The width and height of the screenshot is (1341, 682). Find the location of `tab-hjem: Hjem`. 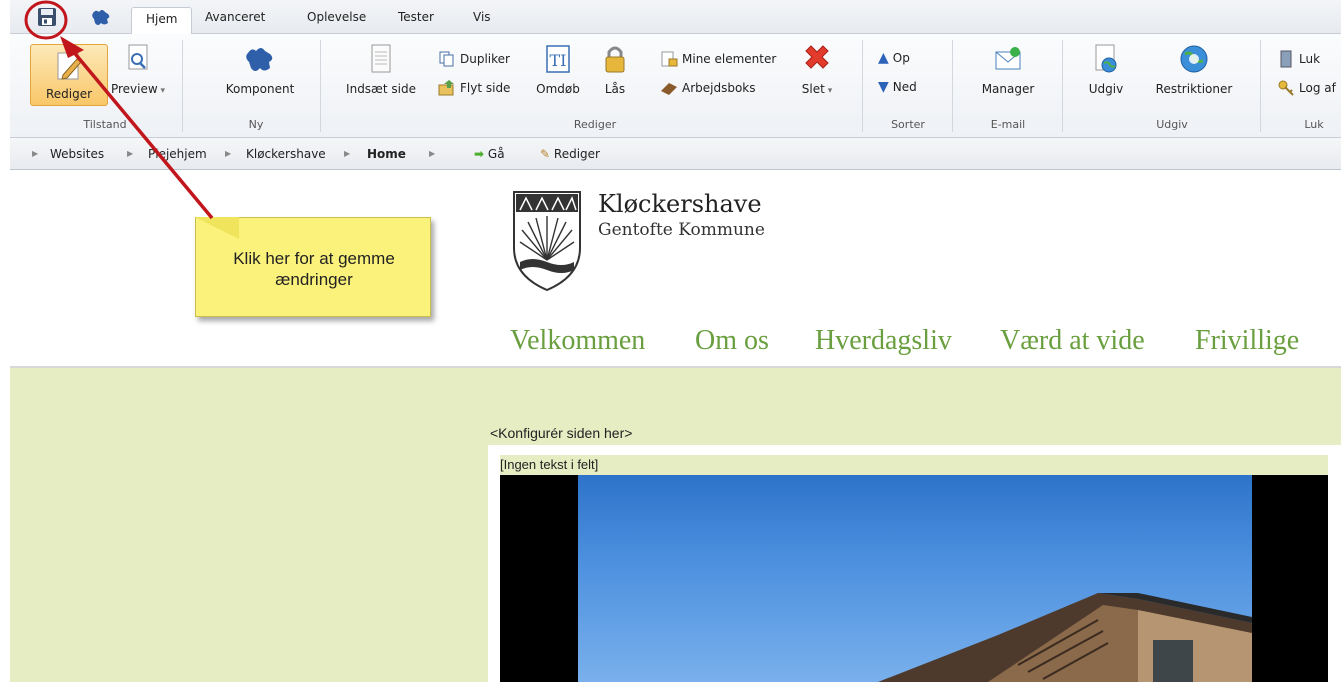

tab-hjem: Hjem is located at coordinates (162, 21).